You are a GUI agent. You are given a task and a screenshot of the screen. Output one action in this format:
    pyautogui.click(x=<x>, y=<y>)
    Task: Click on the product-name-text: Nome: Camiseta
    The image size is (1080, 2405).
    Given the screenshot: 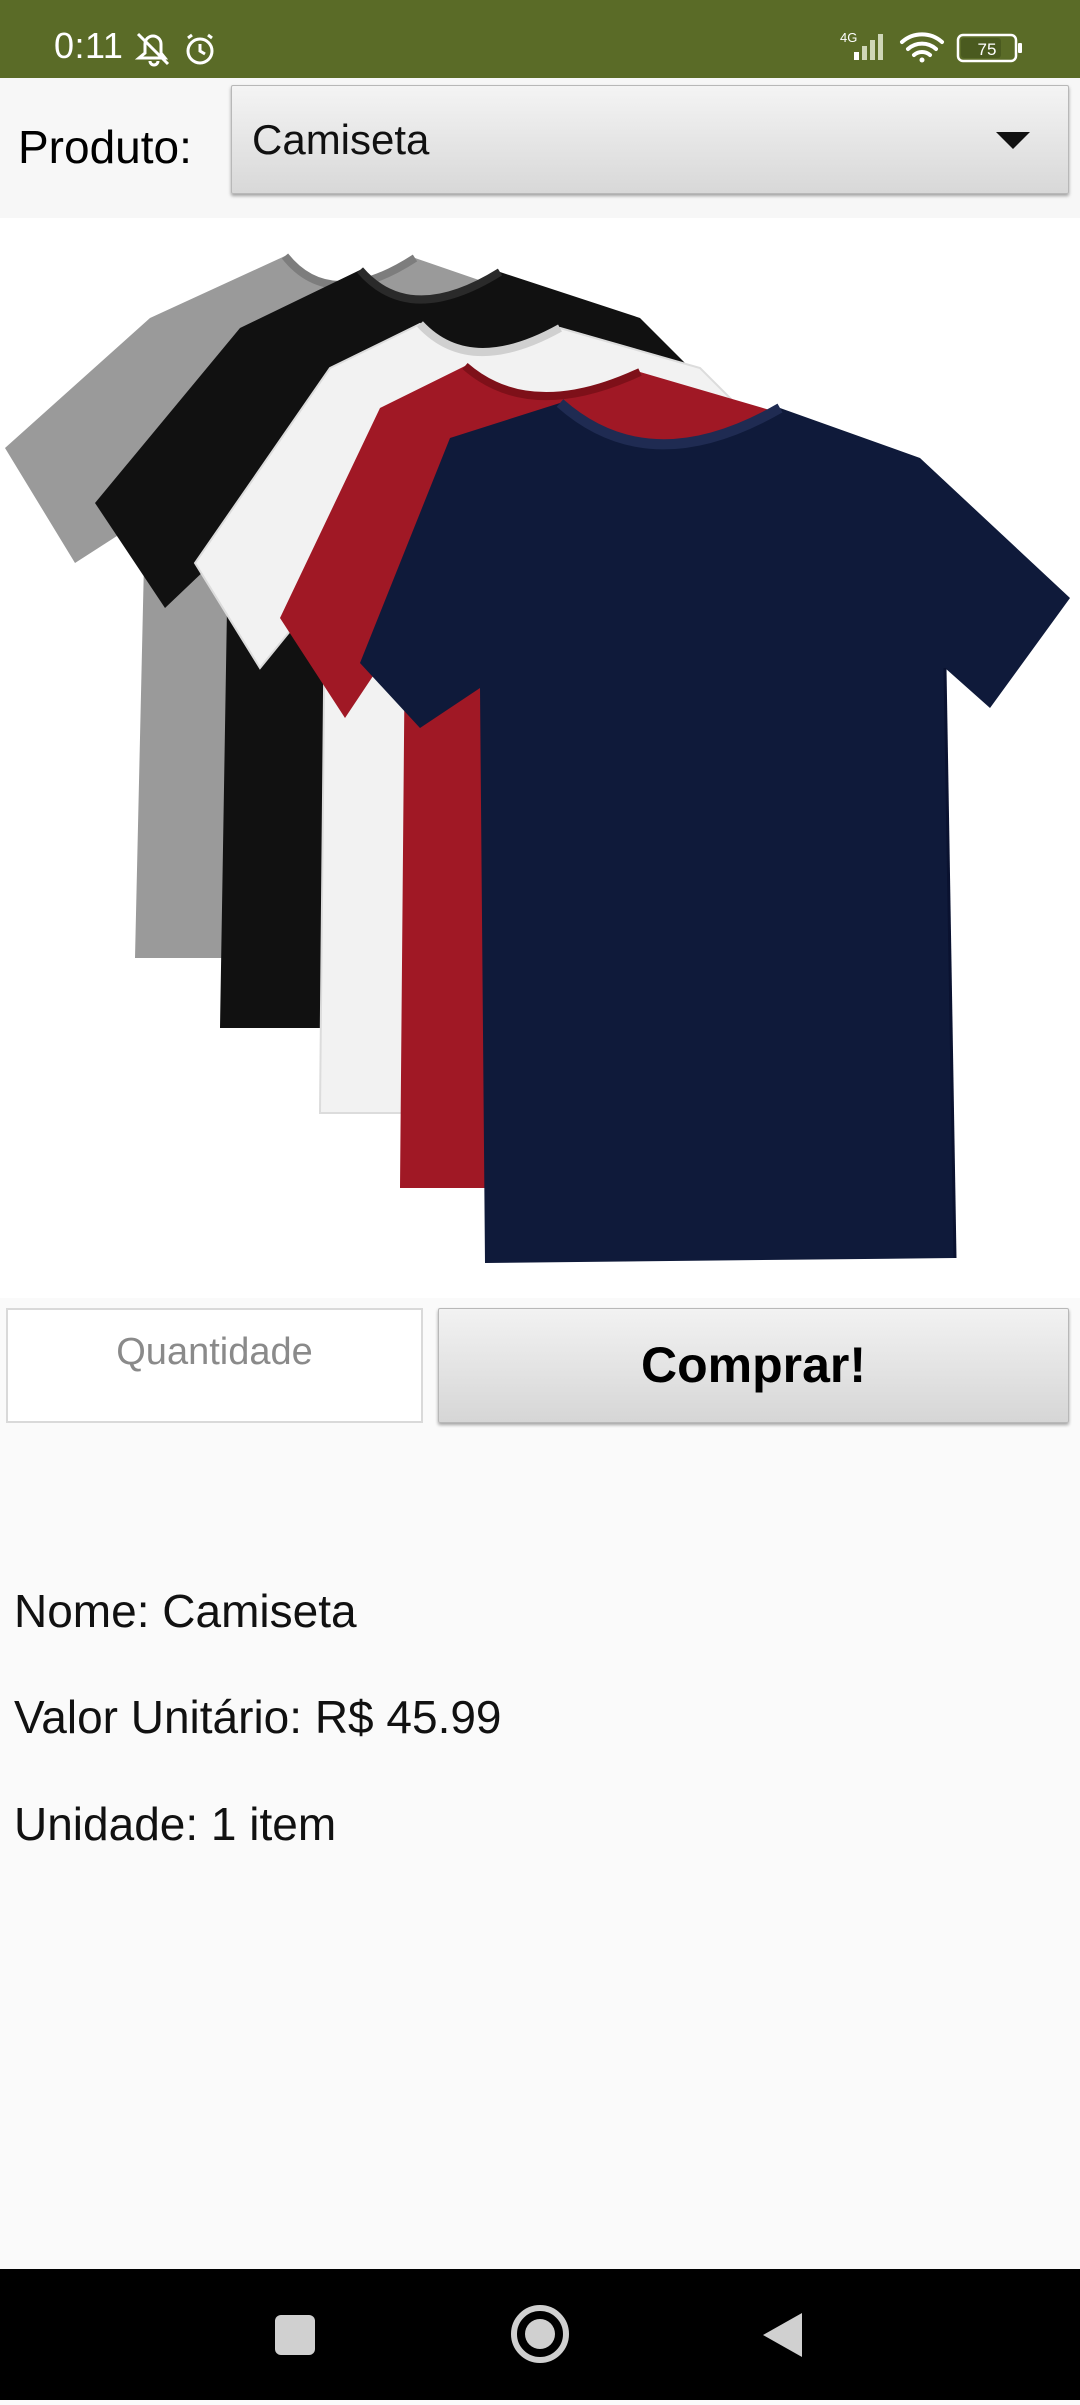 What is the action you would take?
    pyautogui.click(x=185, y=1611)
    